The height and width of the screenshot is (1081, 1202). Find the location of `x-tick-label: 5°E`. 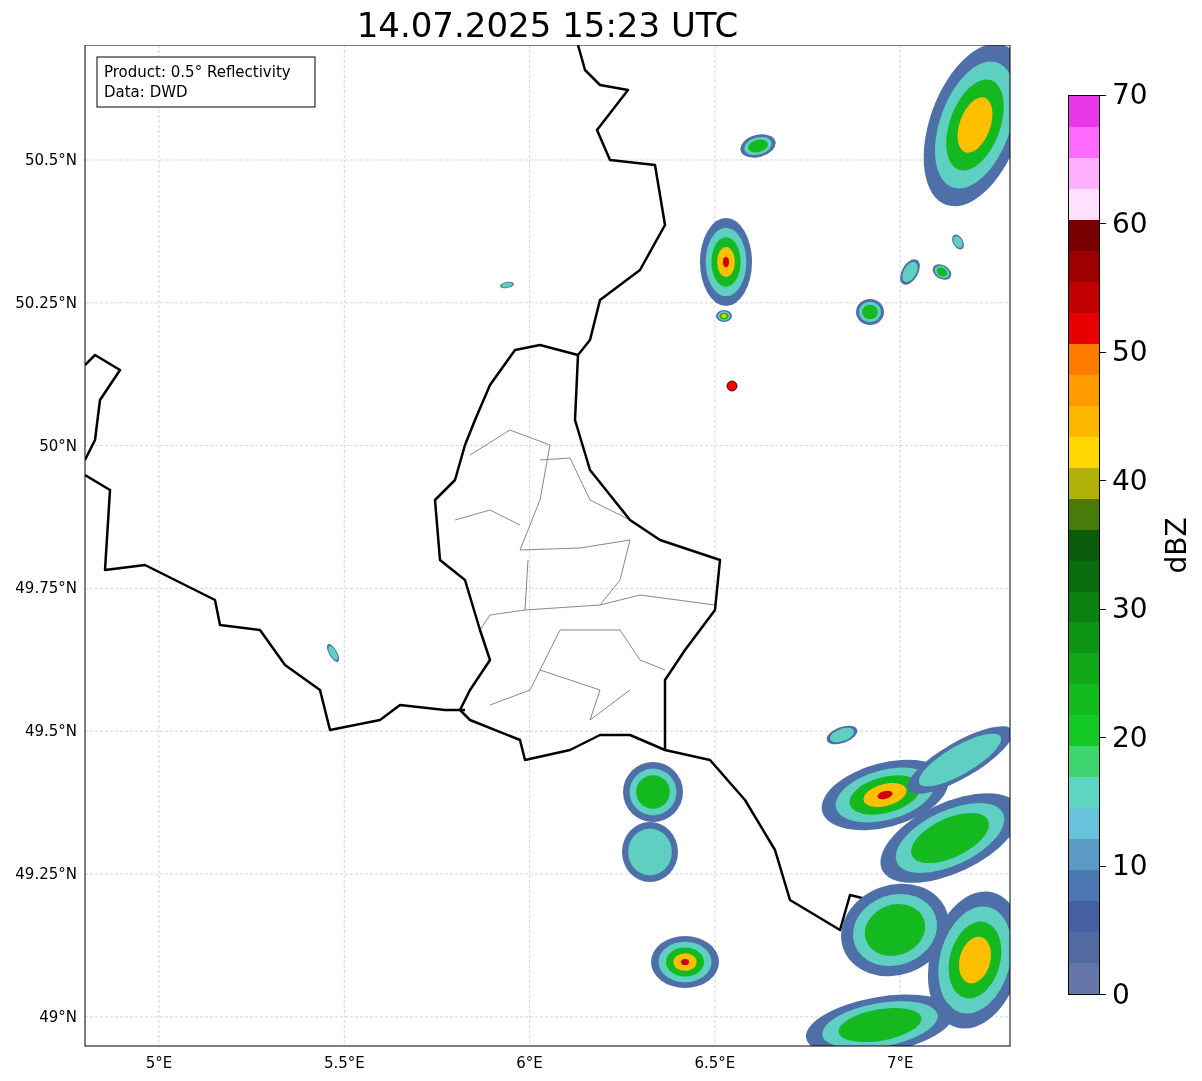

x-tick-label: 5°E is located at coordinates (159, 1063).